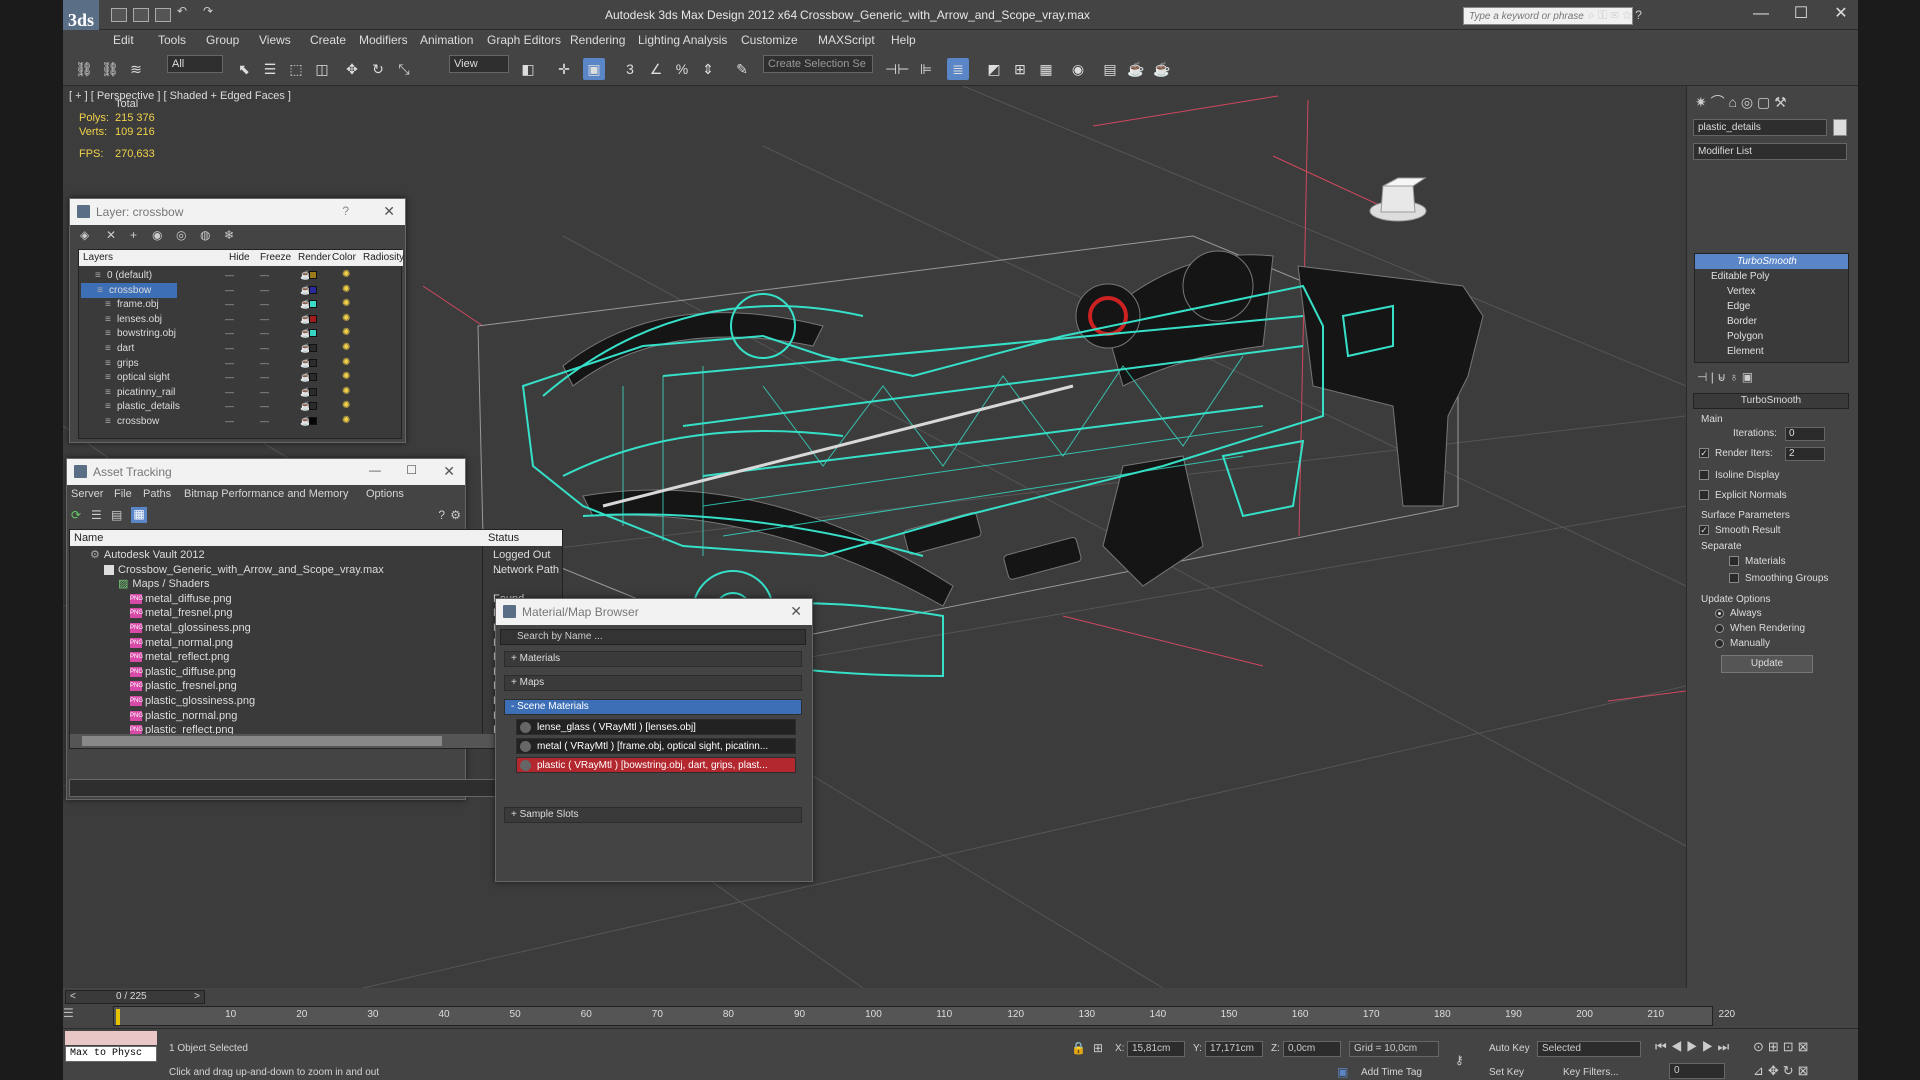  I want to click on close-button: ✕, so click(1841, 15).